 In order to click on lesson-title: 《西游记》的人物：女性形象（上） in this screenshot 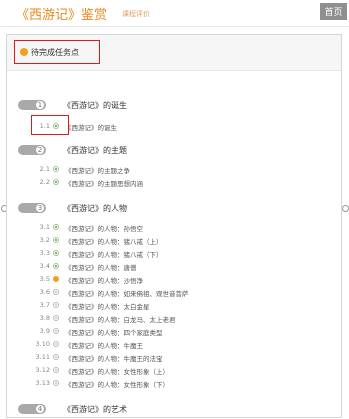, I will do `click(117, 371)`.